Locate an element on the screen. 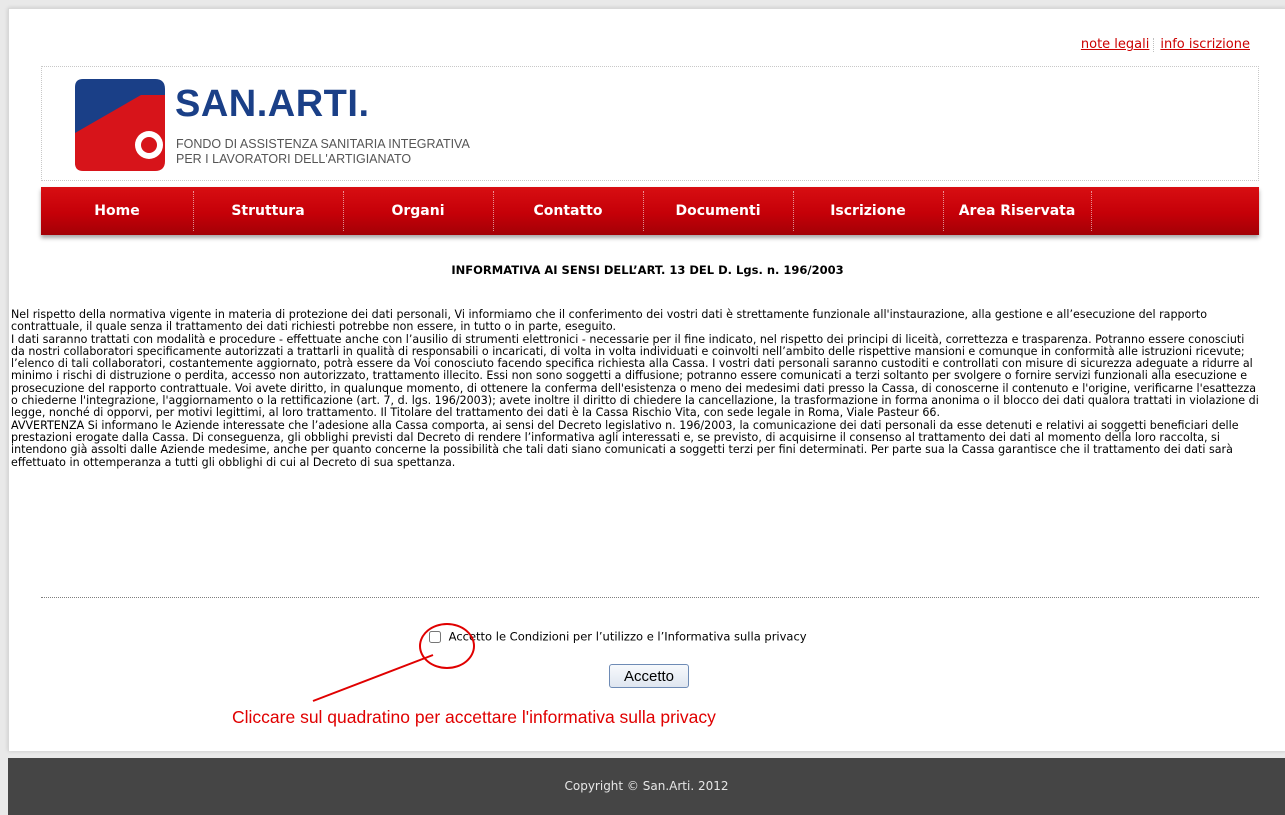 The height and width of the screenshot is (815, 1285). page-footer: Copyright © San.Arti. 2012 is located at coordinates (646, 786).